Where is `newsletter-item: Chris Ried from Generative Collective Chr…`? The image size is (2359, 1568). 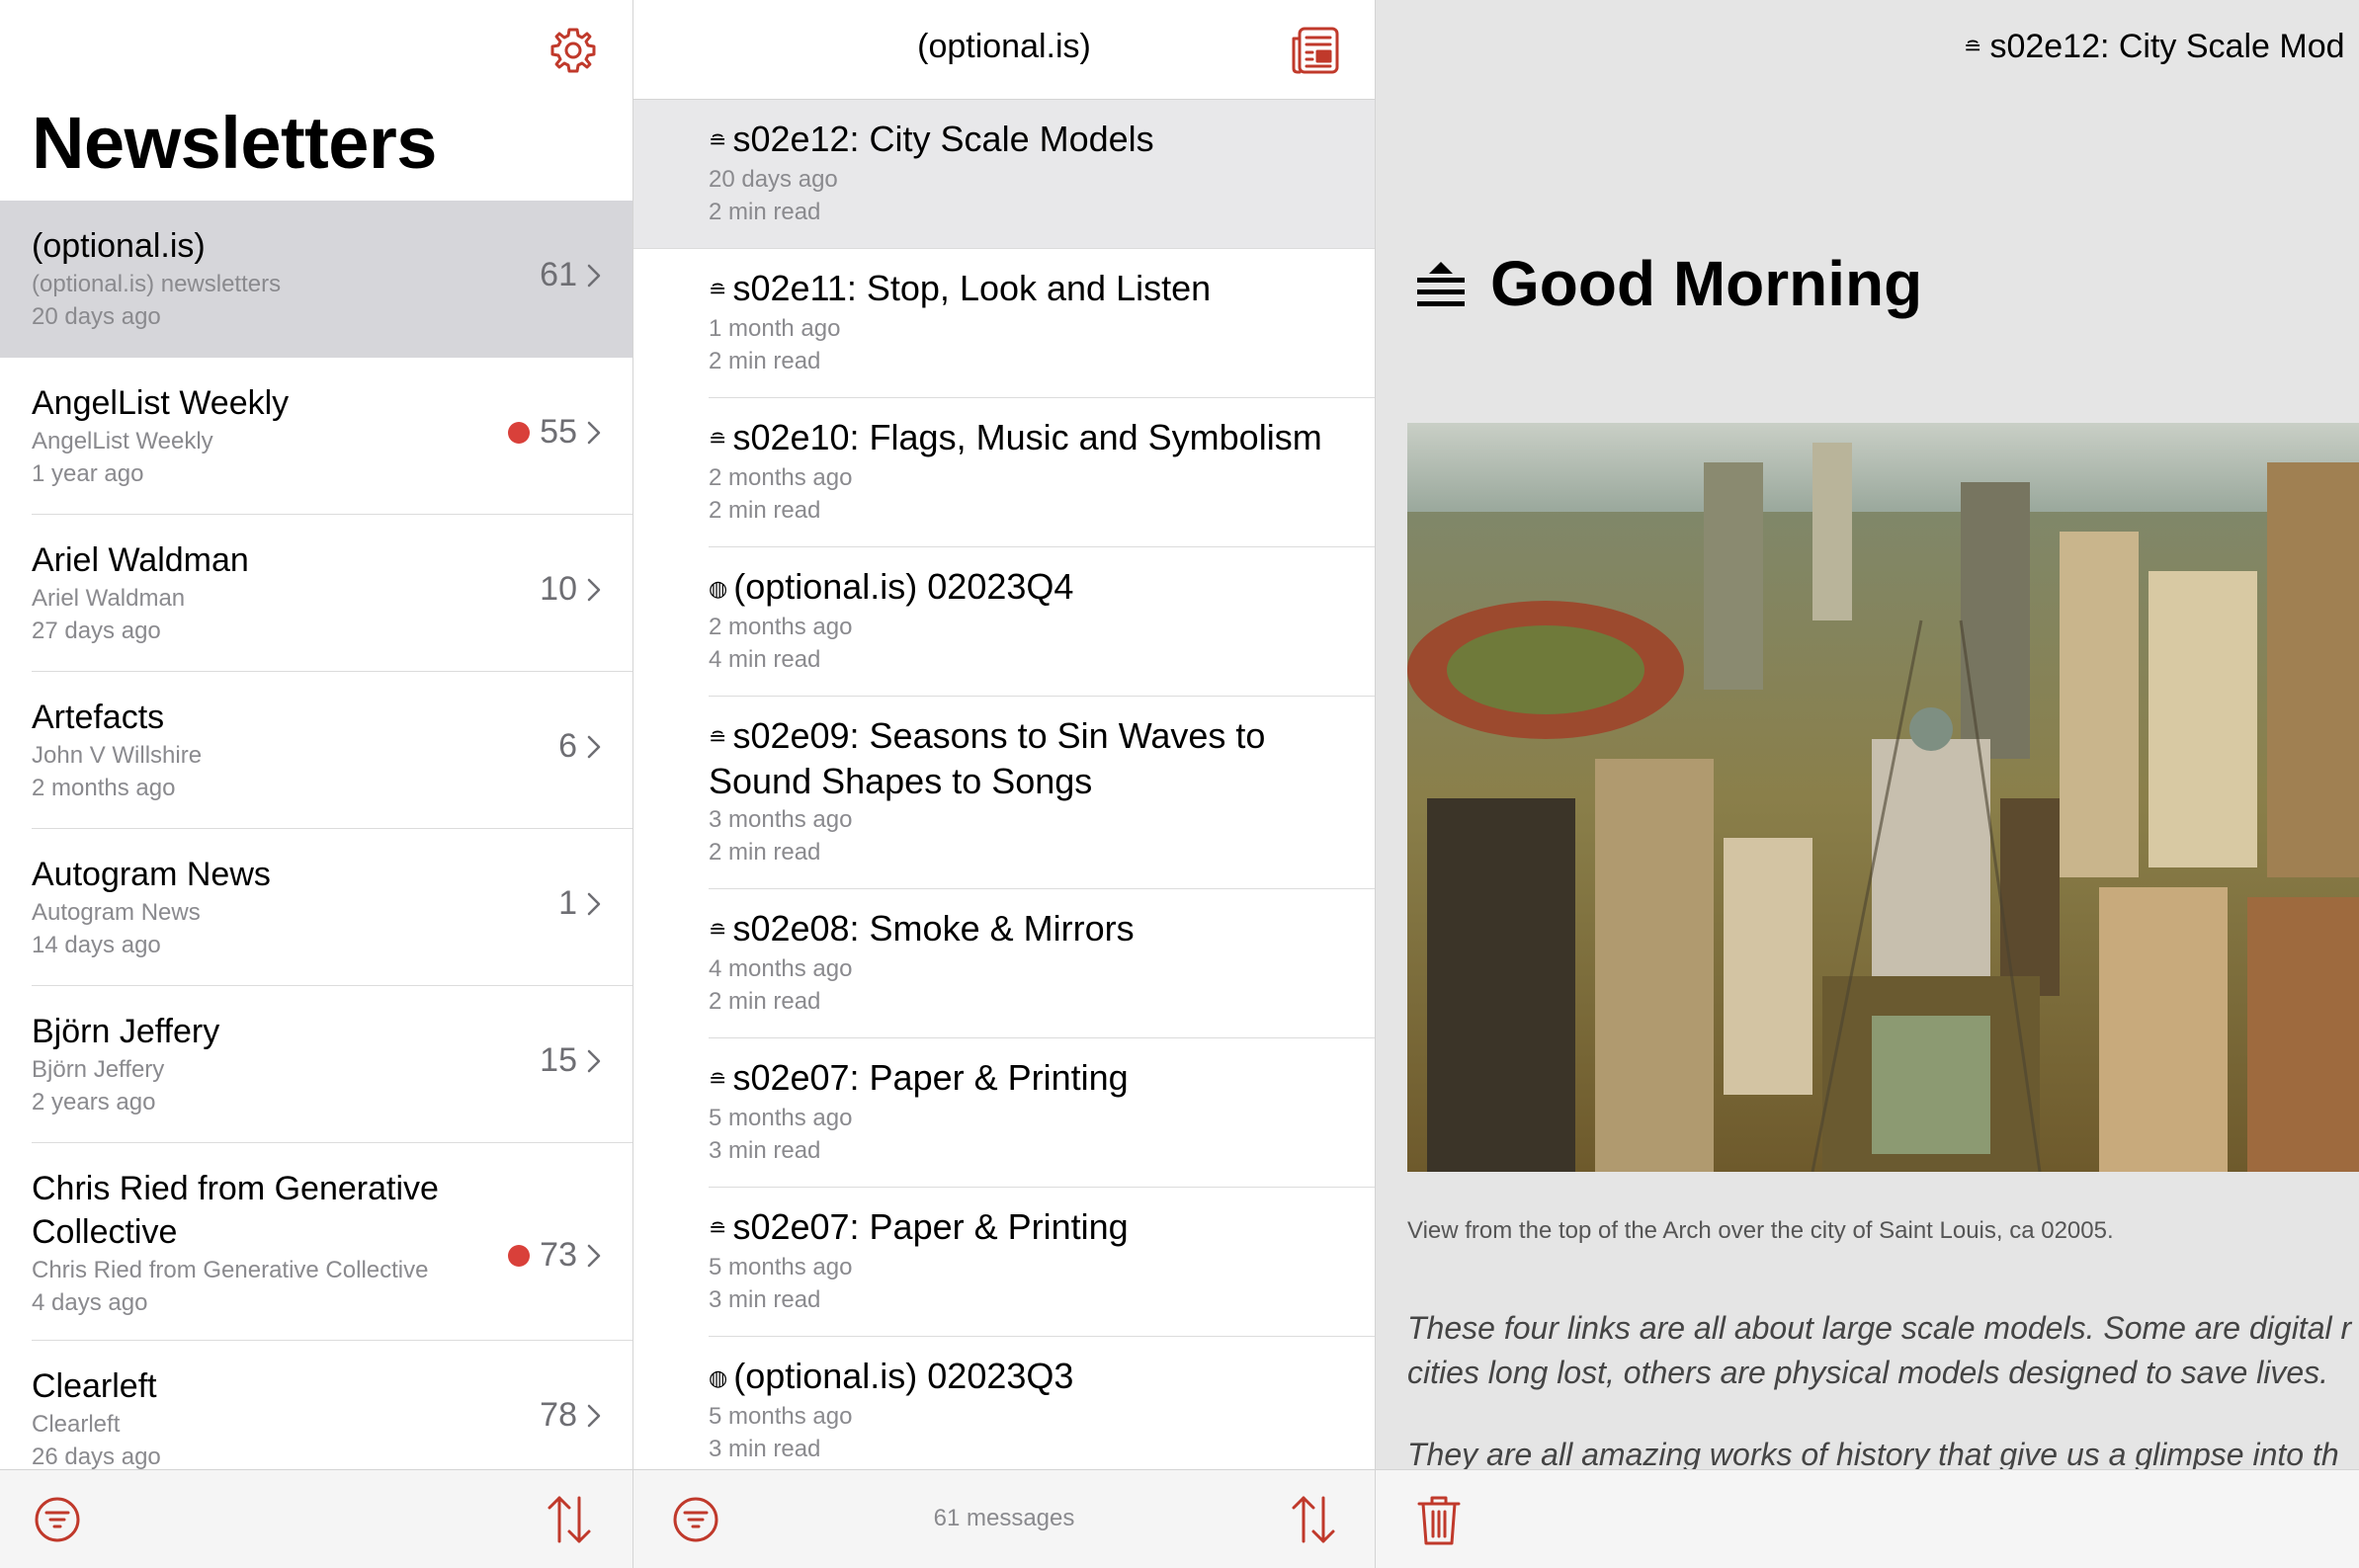 newsletter-item: Chris Ried from Generative Collective Chr… is located at coordinates (316, 1242).